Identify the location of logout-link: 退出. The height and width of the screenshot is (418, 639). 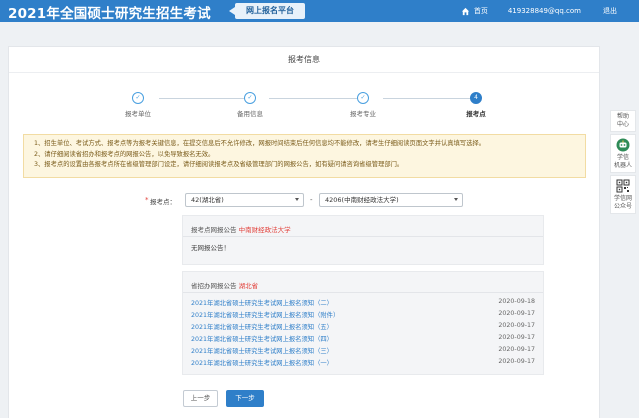
(610, 11).